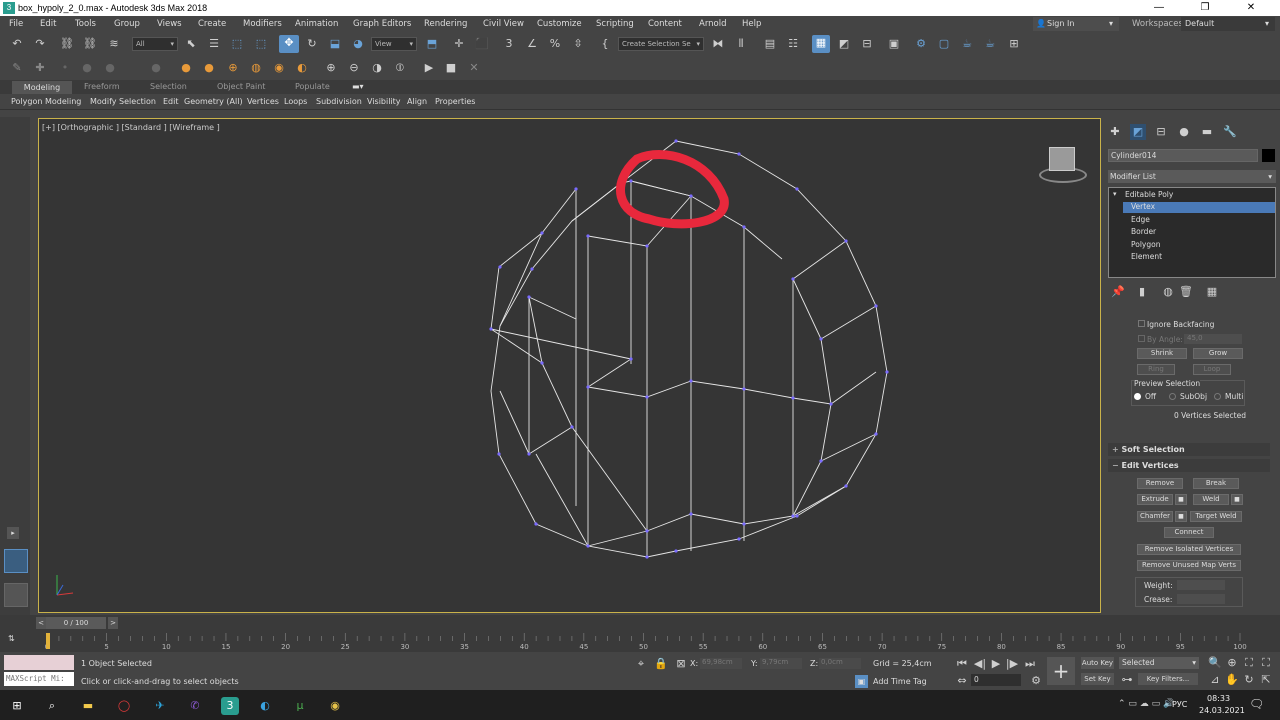 This screenshot has height=720, width=1280. I want to click on render-online-icon: ⊞, so click(1014, 44).